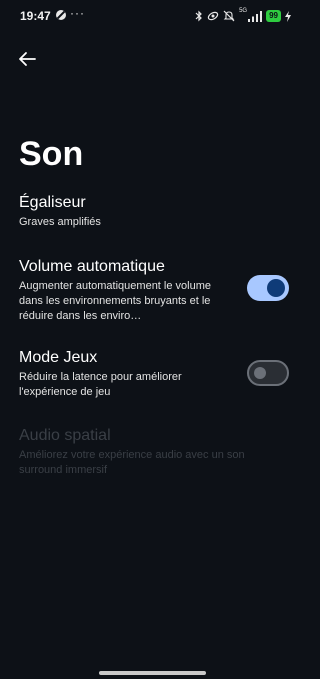 This screenshot has width=320, height=679. What do you see at coordinates (154, 211) in the screenshot?
I see `setting-equalizer: Égaliseur Graves amplifiés` at bounding box center [154, 211].